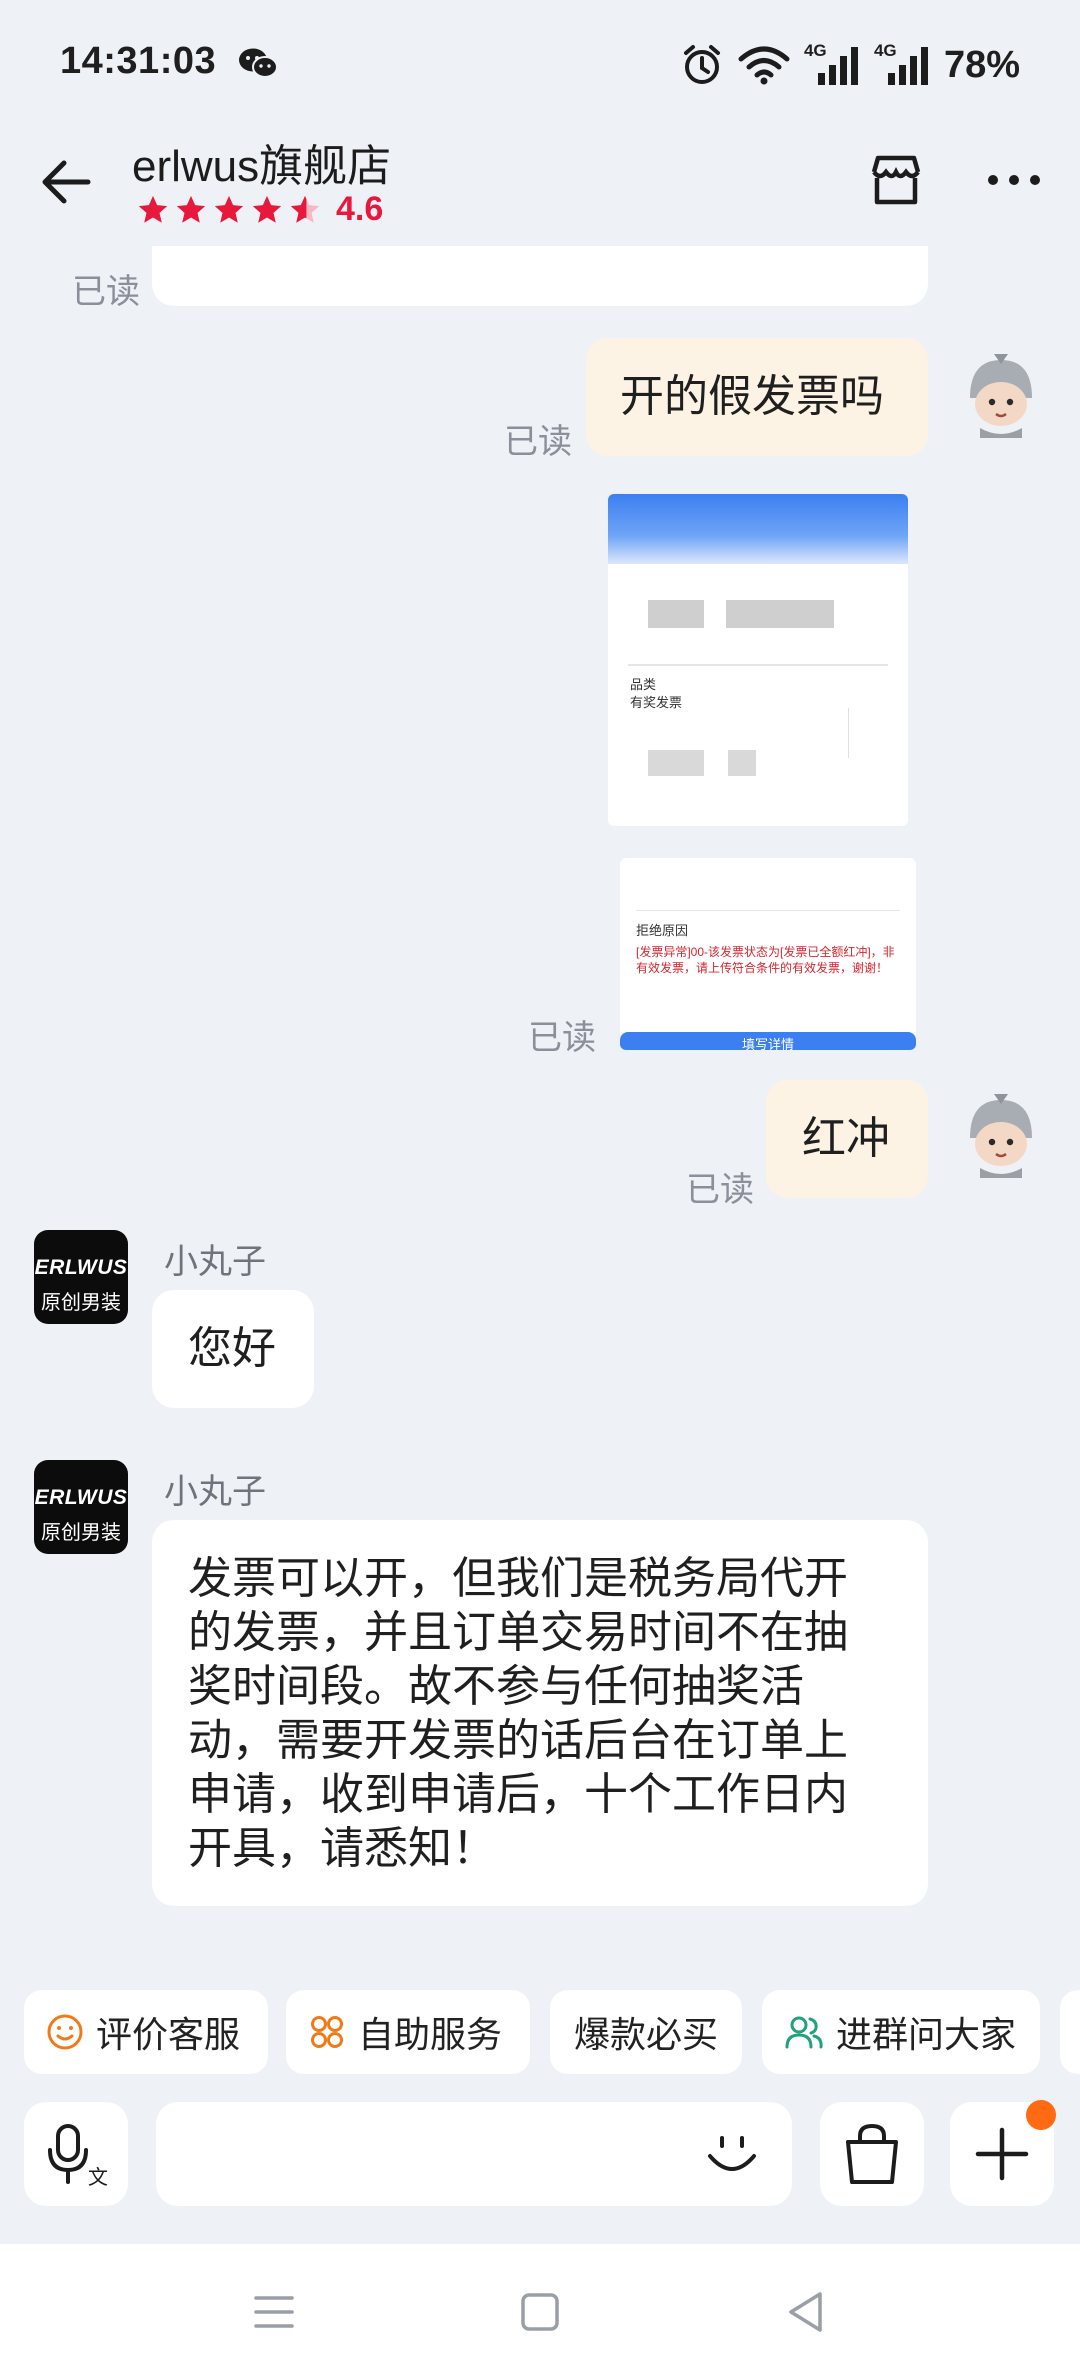  What do you see at coordinates (804, 2032) in the screenshot?
I see `users-icon` at bounding box center [804, 2032].